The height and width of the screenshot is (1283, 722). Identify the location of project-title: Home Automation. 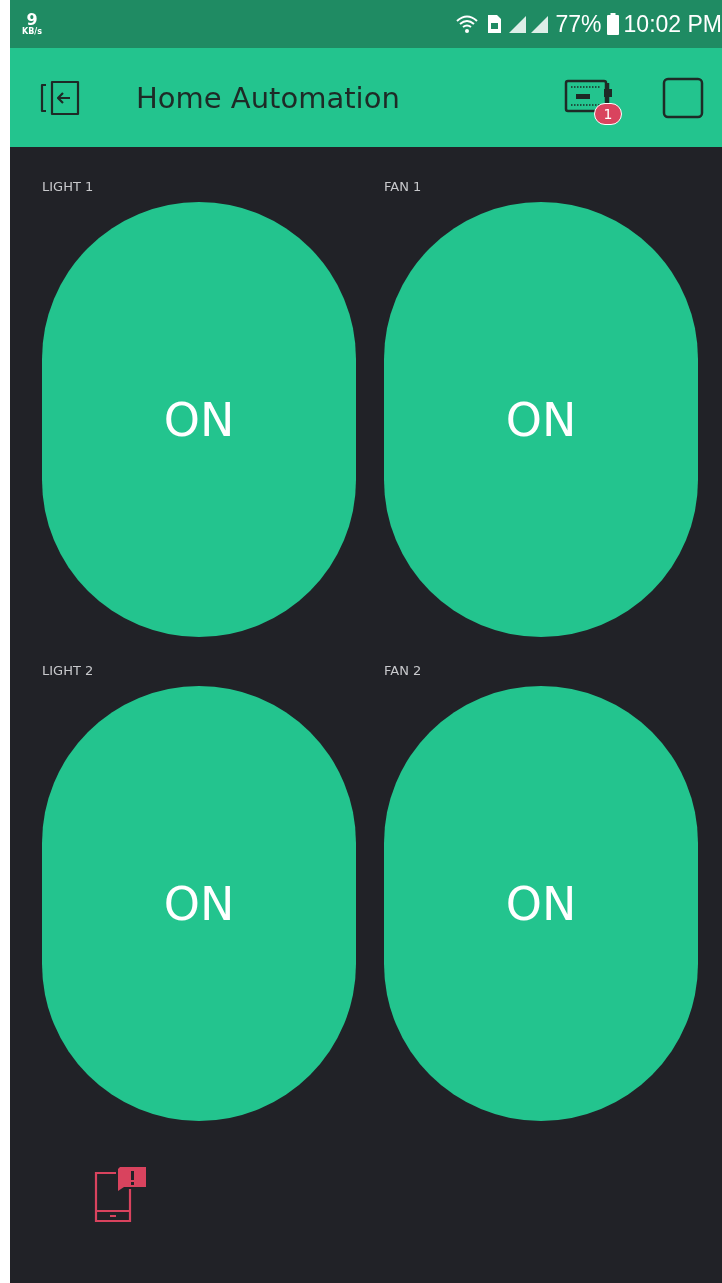
(268, 97).